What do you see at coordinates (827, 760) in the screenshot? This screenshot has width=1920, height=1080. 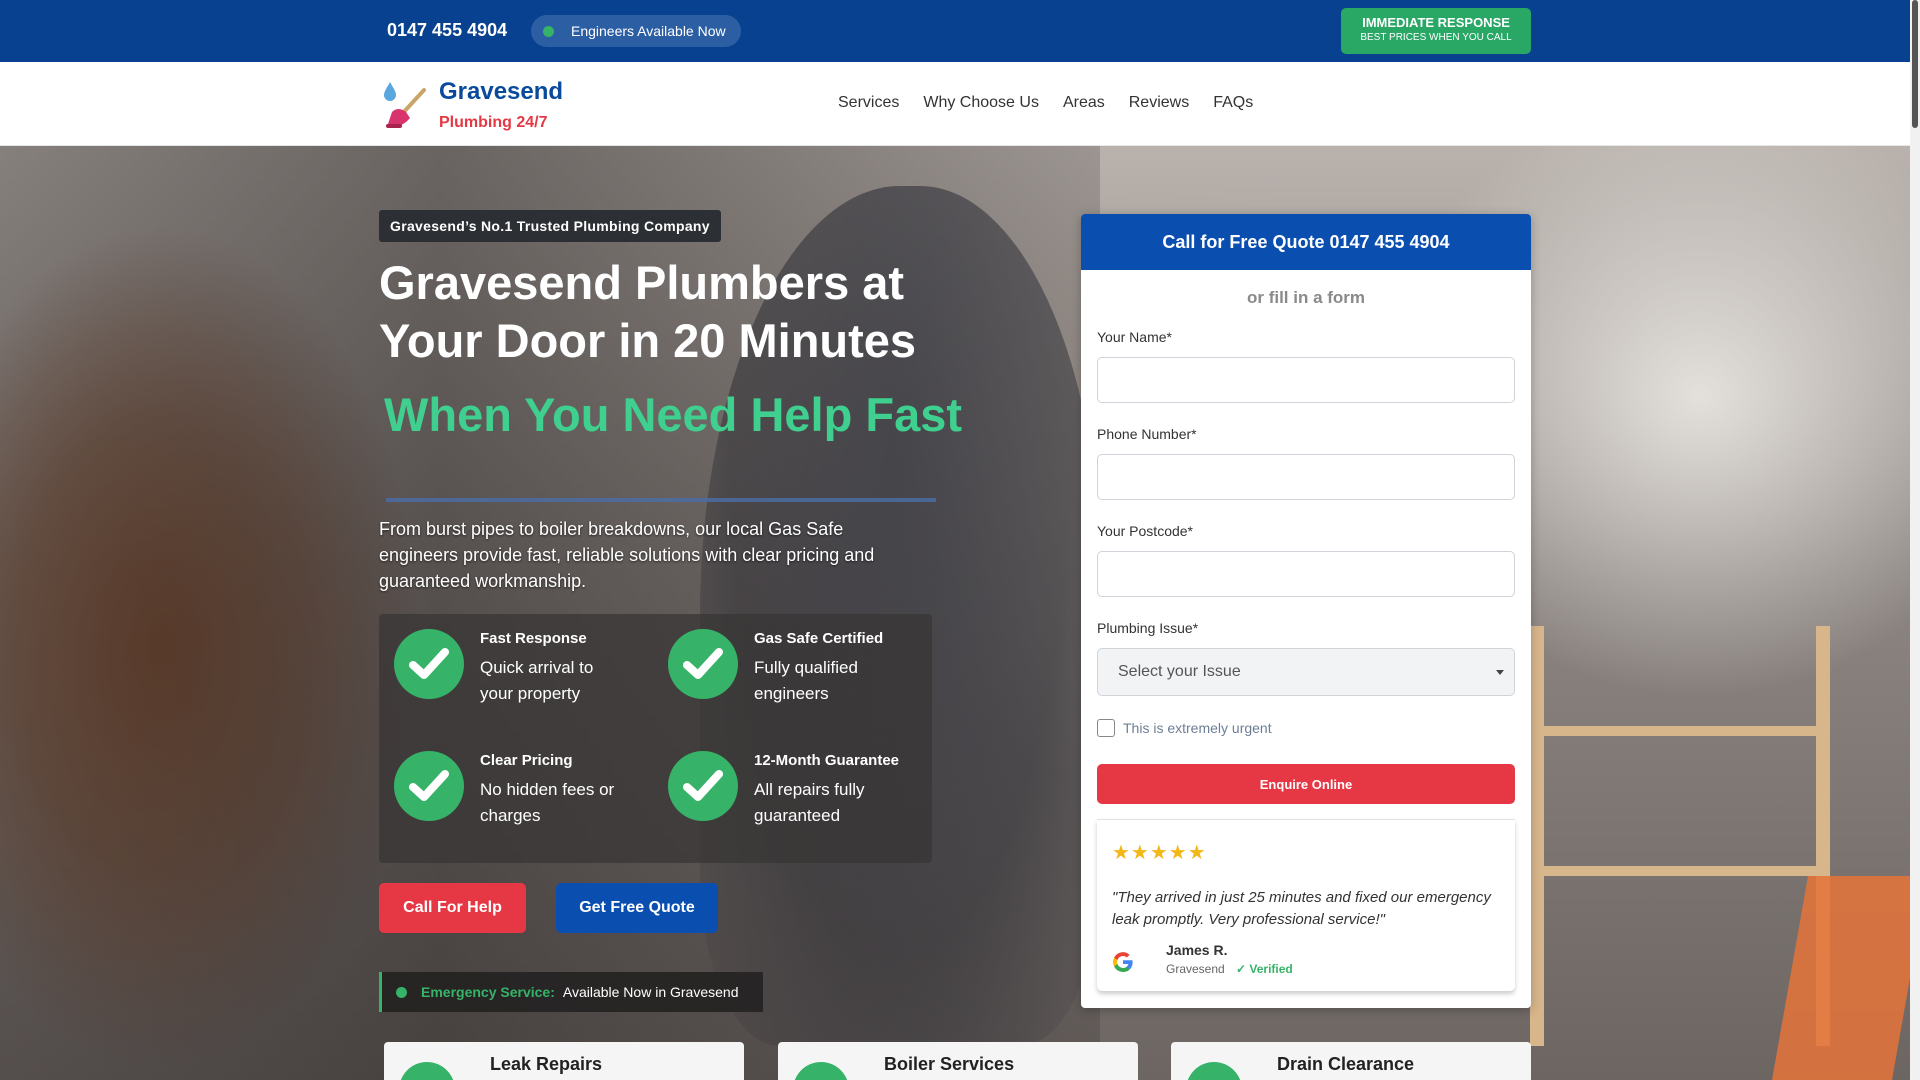 I see `feature-title: 12-Month Guarantee` at bounding box center [827, 760].